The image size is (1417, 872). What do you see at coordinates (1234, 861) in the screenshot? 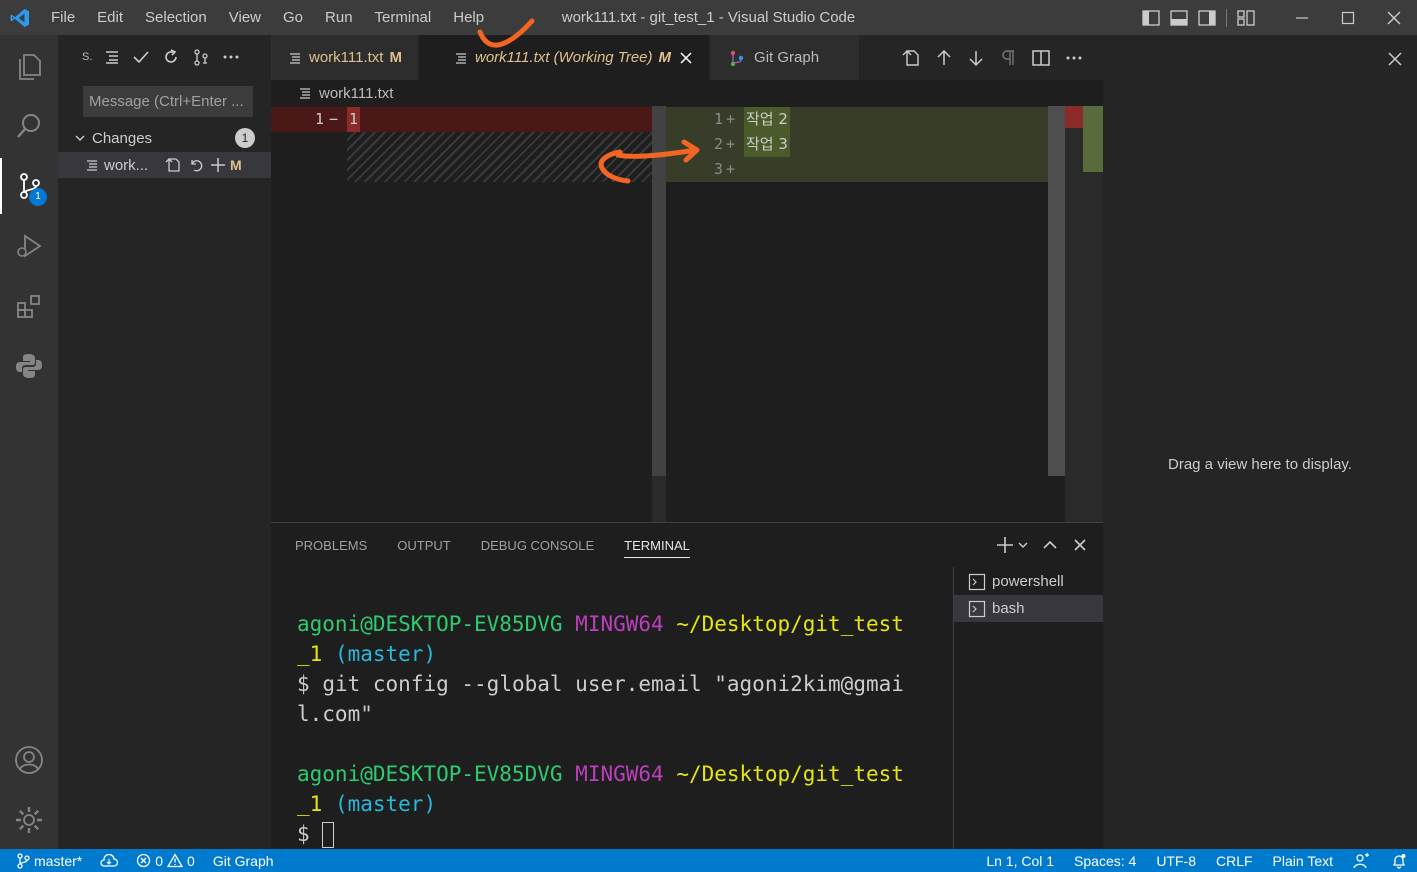
I see `end-of-line: CRLF` at bounding box center [1234, 861].